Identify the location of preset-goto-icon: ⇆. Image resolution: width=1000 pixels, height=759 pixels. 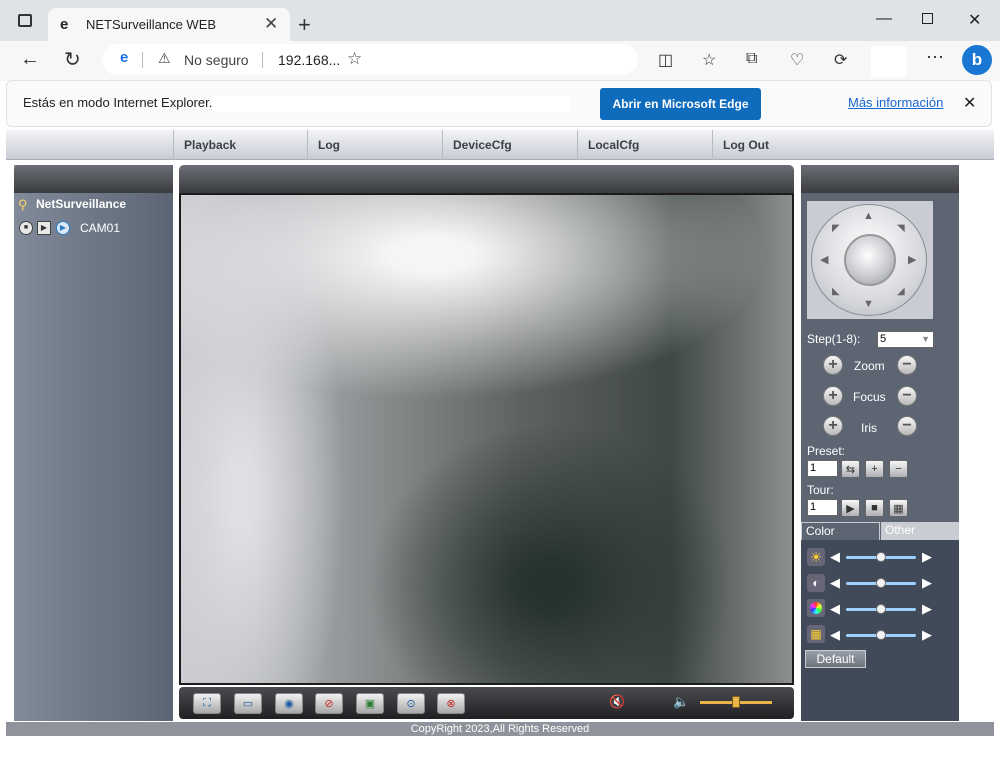
(850, 469).